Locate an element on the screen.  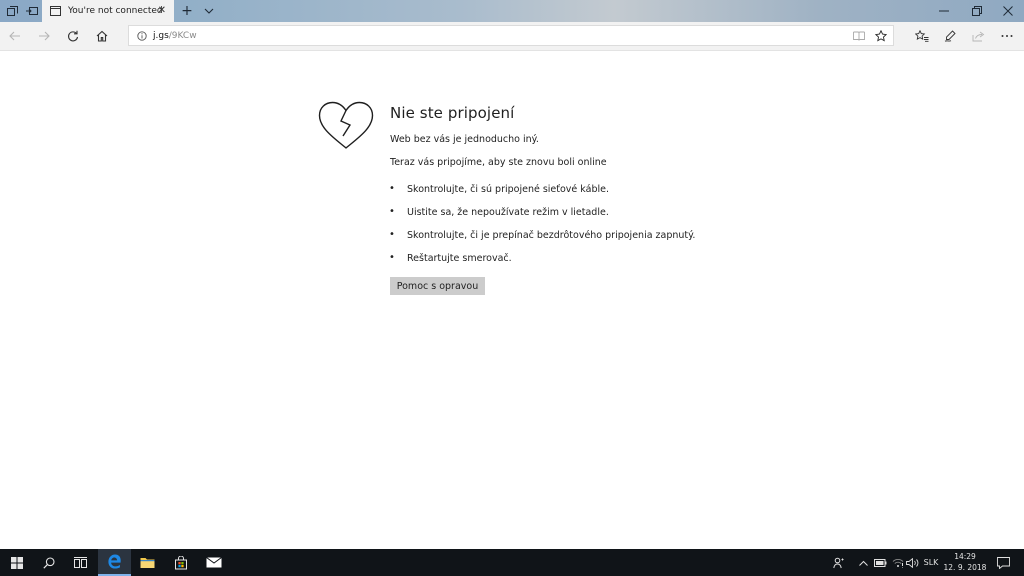
share-icon is located at coordinates (978, 36).